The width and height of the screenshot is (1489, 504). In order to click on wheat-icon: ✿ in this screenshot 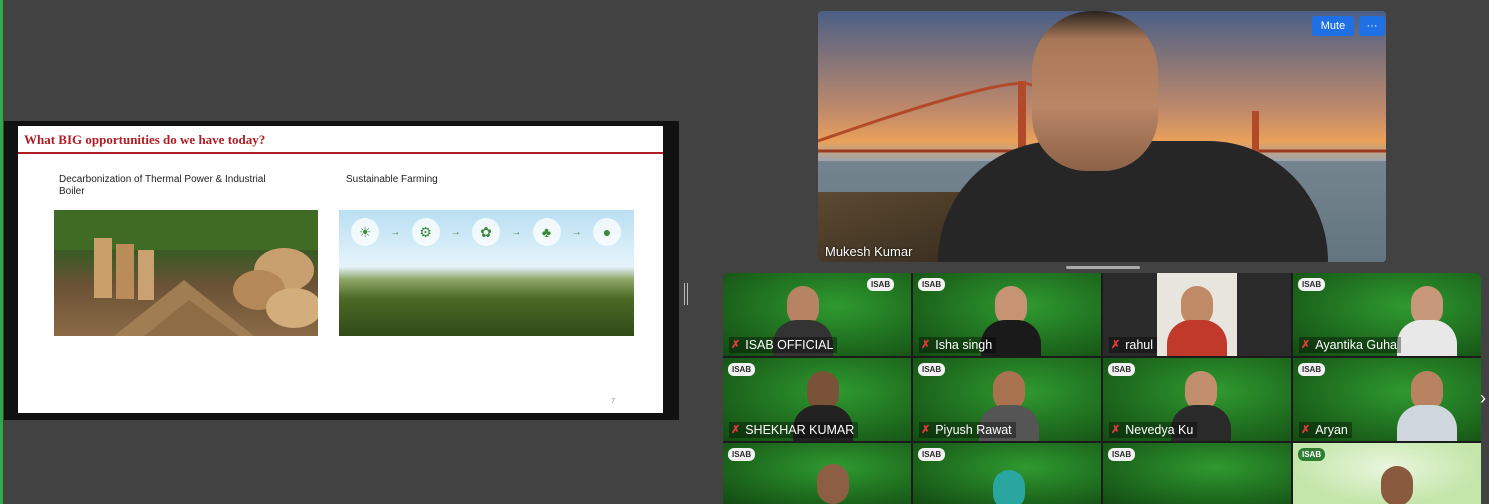, I will do `click(486, 232)`.